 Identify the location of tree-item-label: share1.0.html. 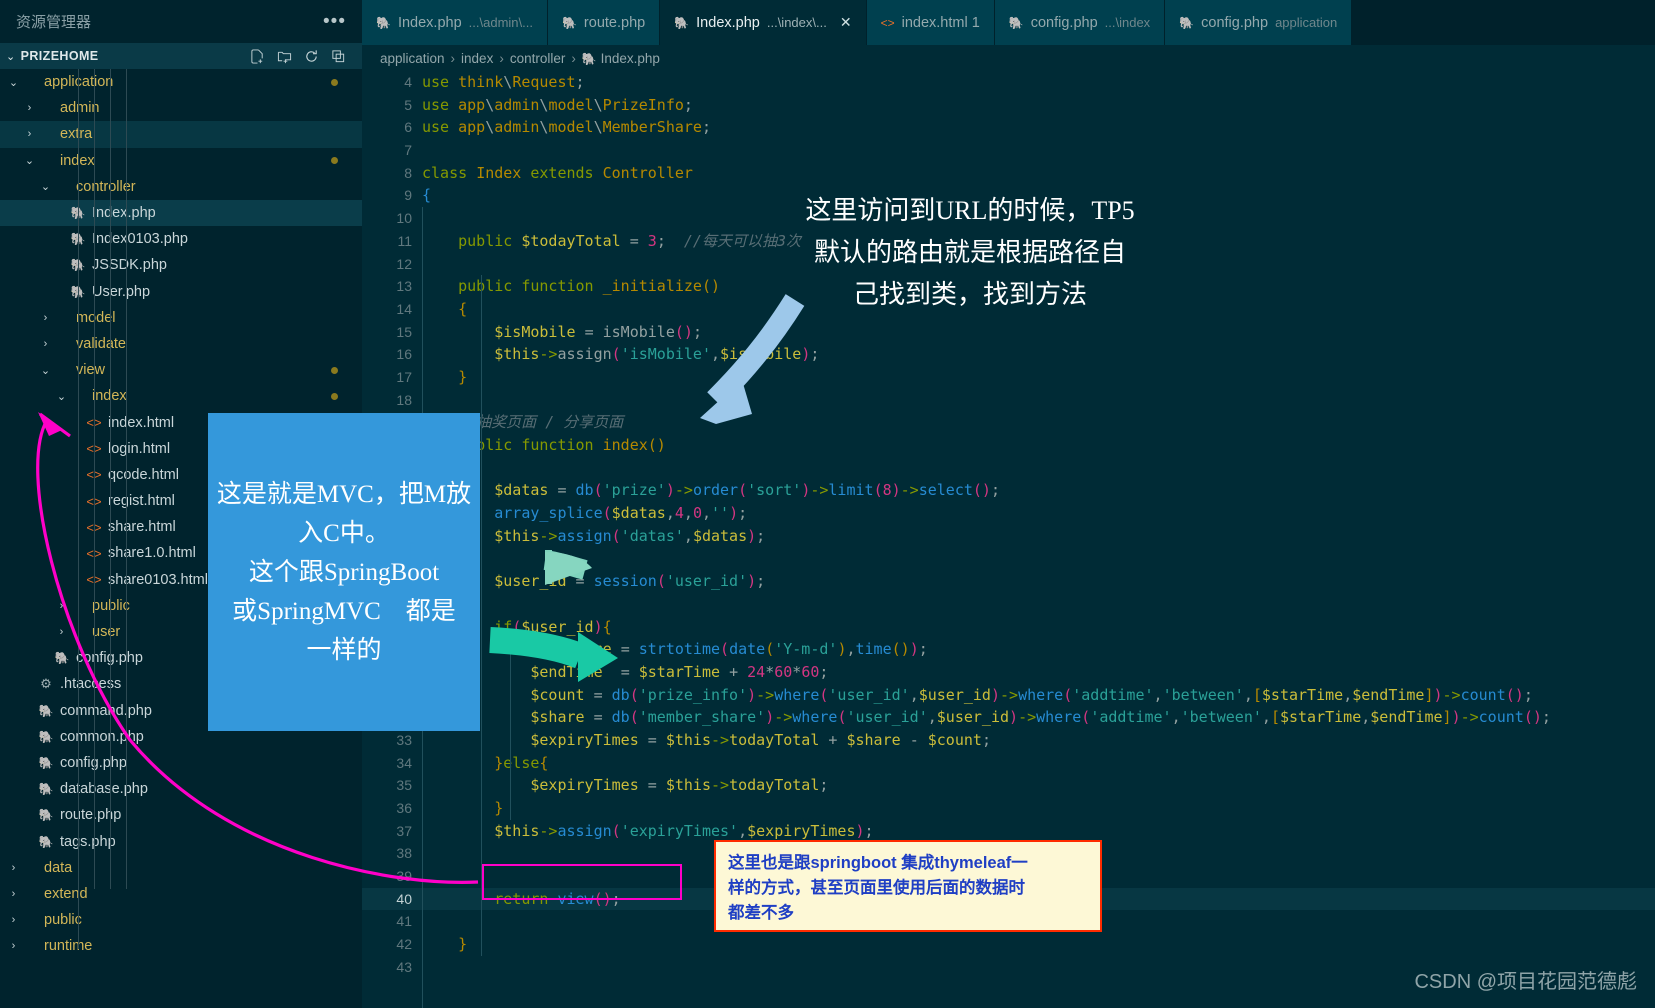
(152, 553).